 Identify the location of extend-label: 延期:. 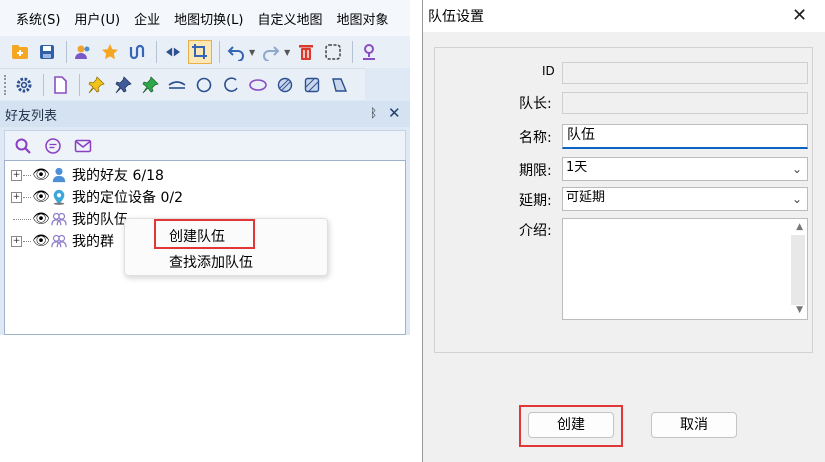
(535, 201).